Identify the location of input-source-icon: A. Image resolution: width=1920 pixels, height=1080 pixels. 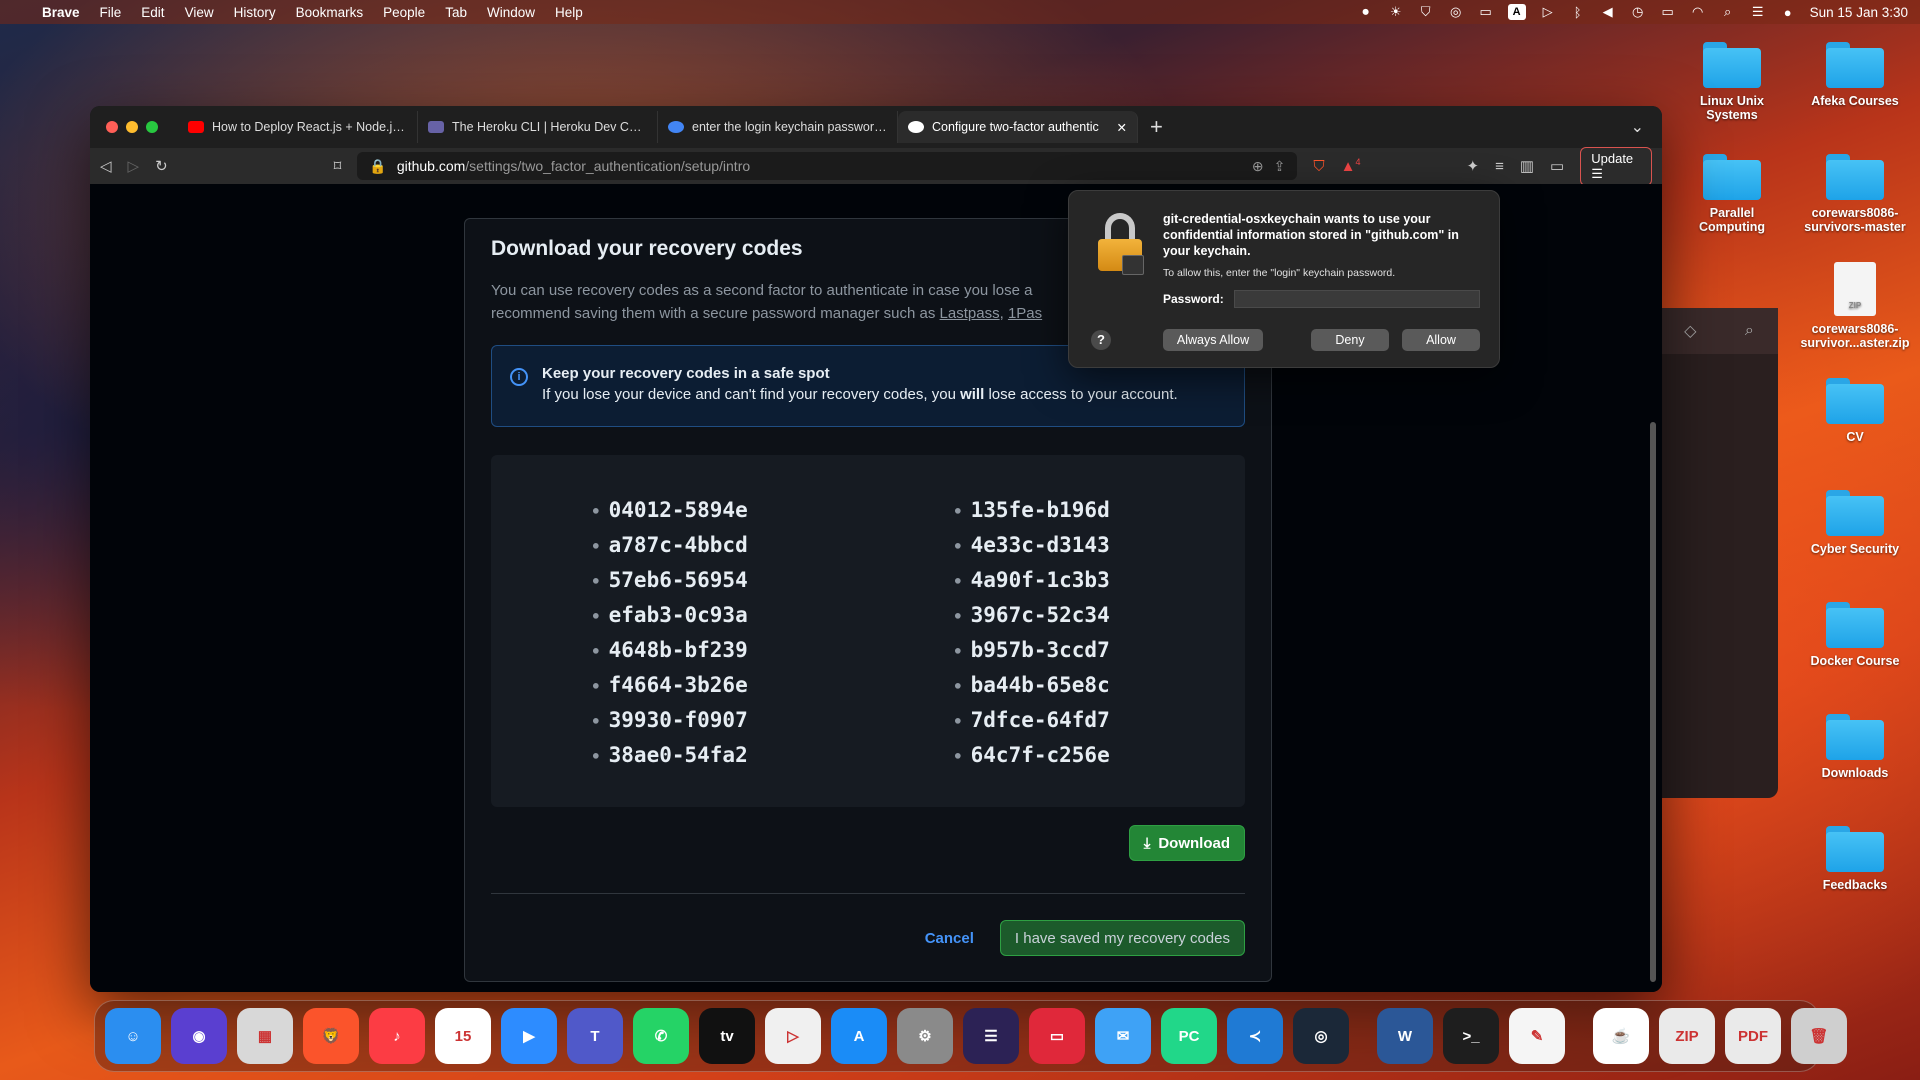
(1516, 12).